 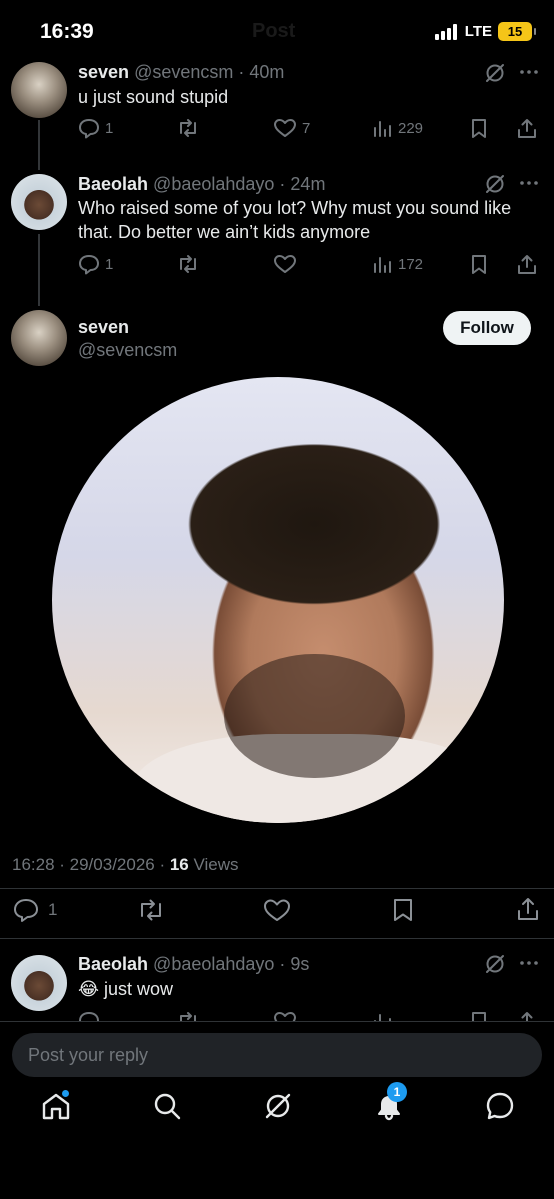 What do you see at coordinates (445, 31) in the screenshot?
I see `signal-icon` at bounding box center [445, 31].